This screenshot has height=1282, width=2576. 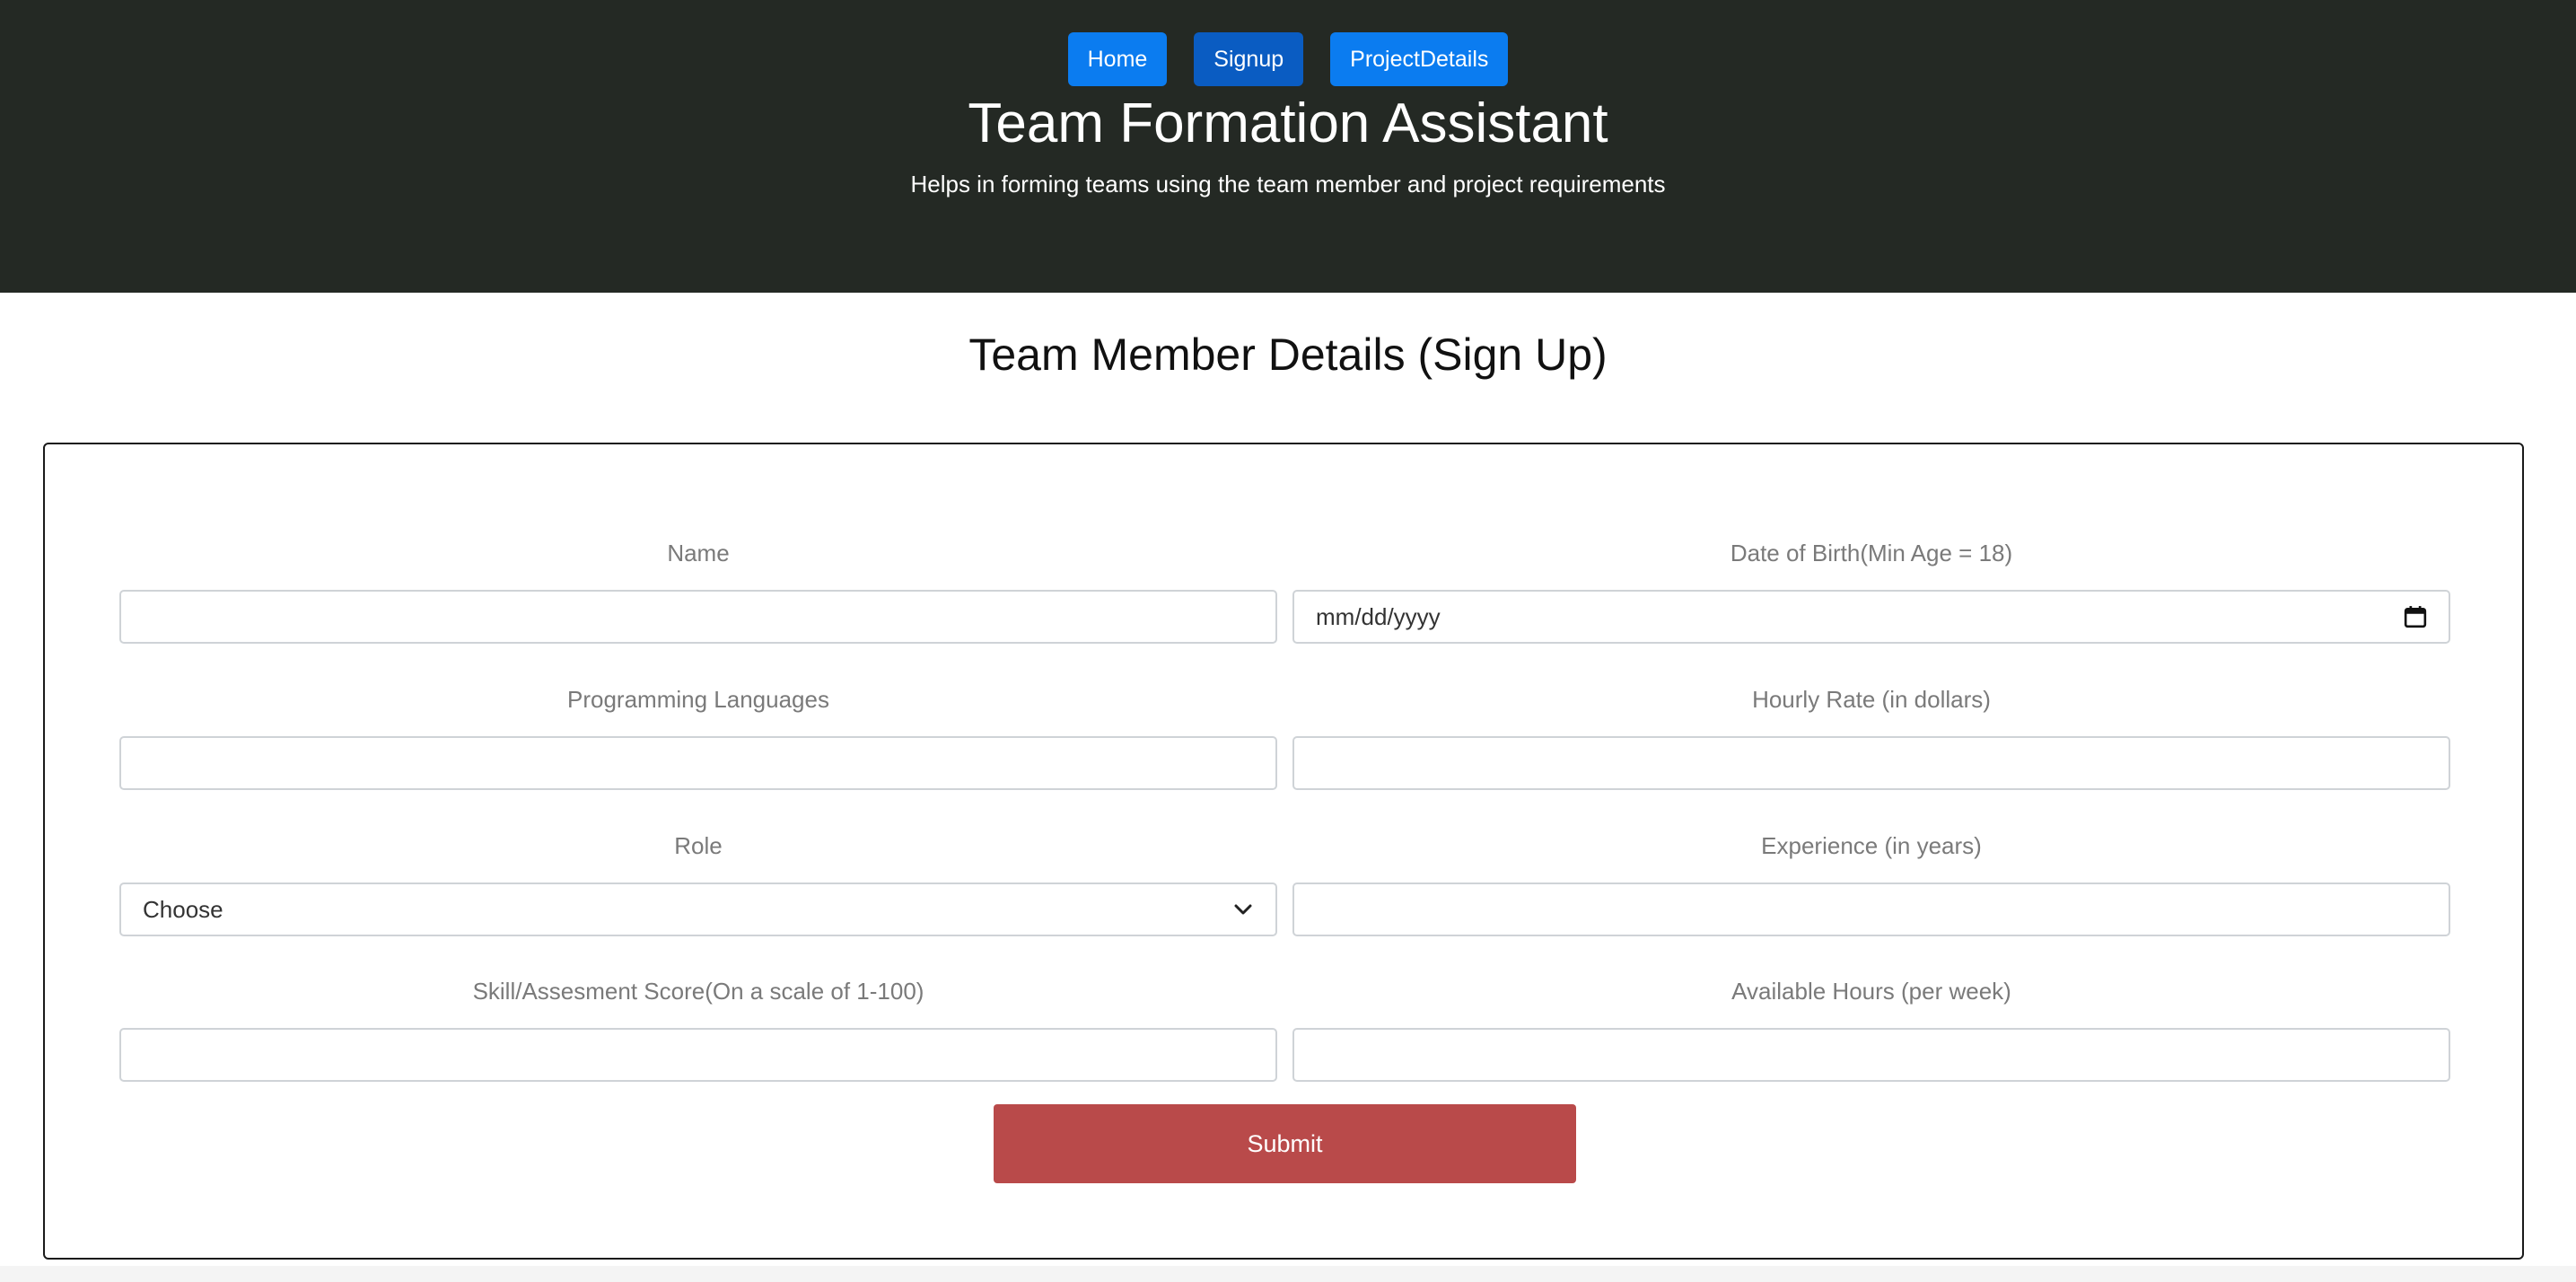 What do you see at coordinates (1419, 59) in the screenshot?
I see `nav-projectdetails-button: ProjectDetails` at bounding box center [1419, 59].